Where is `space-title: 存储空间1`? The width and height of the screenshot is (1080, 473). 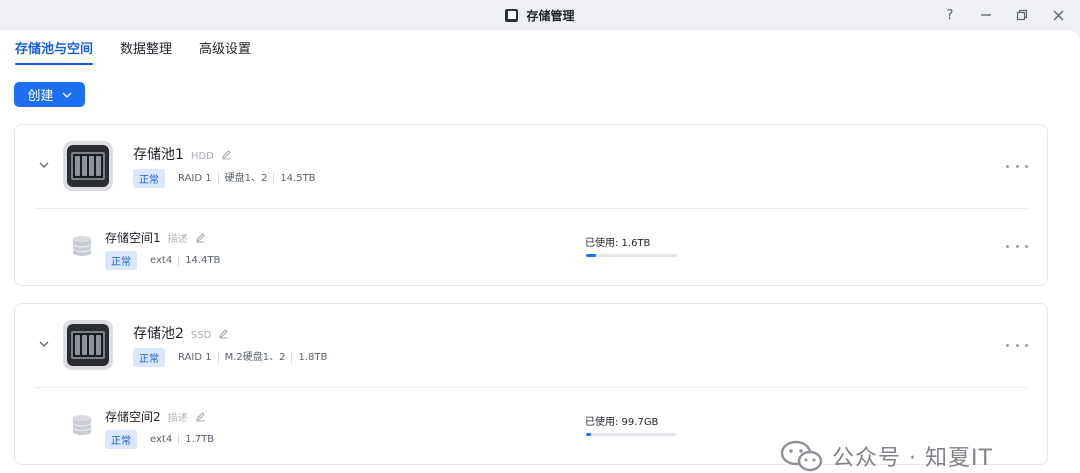 space-title: 存储空间1 is located at coordinates (133, 238).